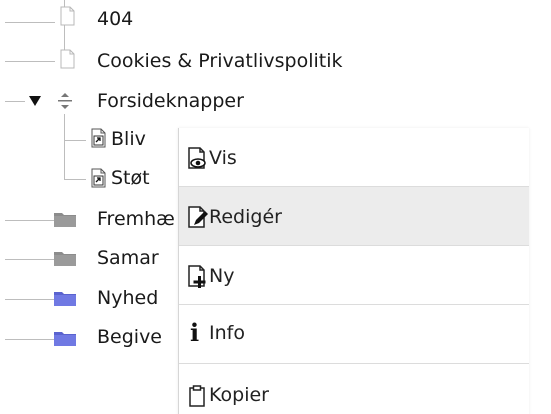  Describe the element at coordinates (354, 334) in the screenshot. I see `context-menu-item-info: i Info` at that location.